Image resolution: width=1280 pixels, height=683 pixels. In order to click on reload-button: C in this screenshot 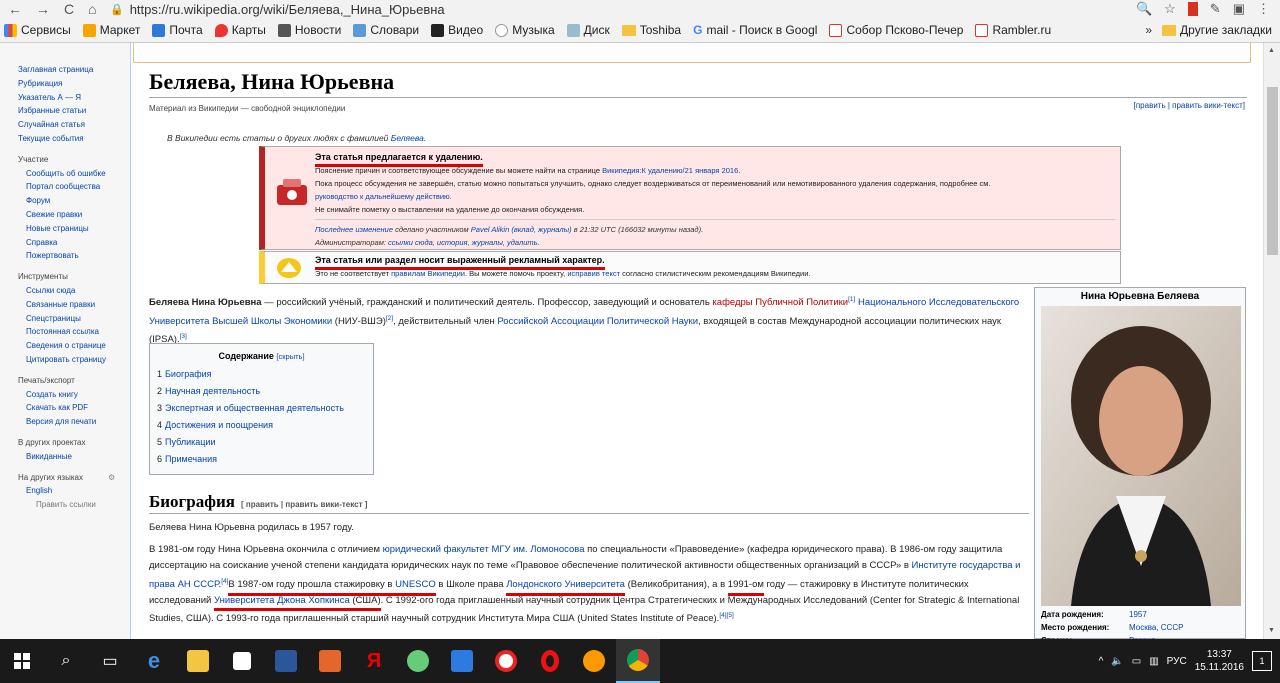, I will do `click(69, 9)`.